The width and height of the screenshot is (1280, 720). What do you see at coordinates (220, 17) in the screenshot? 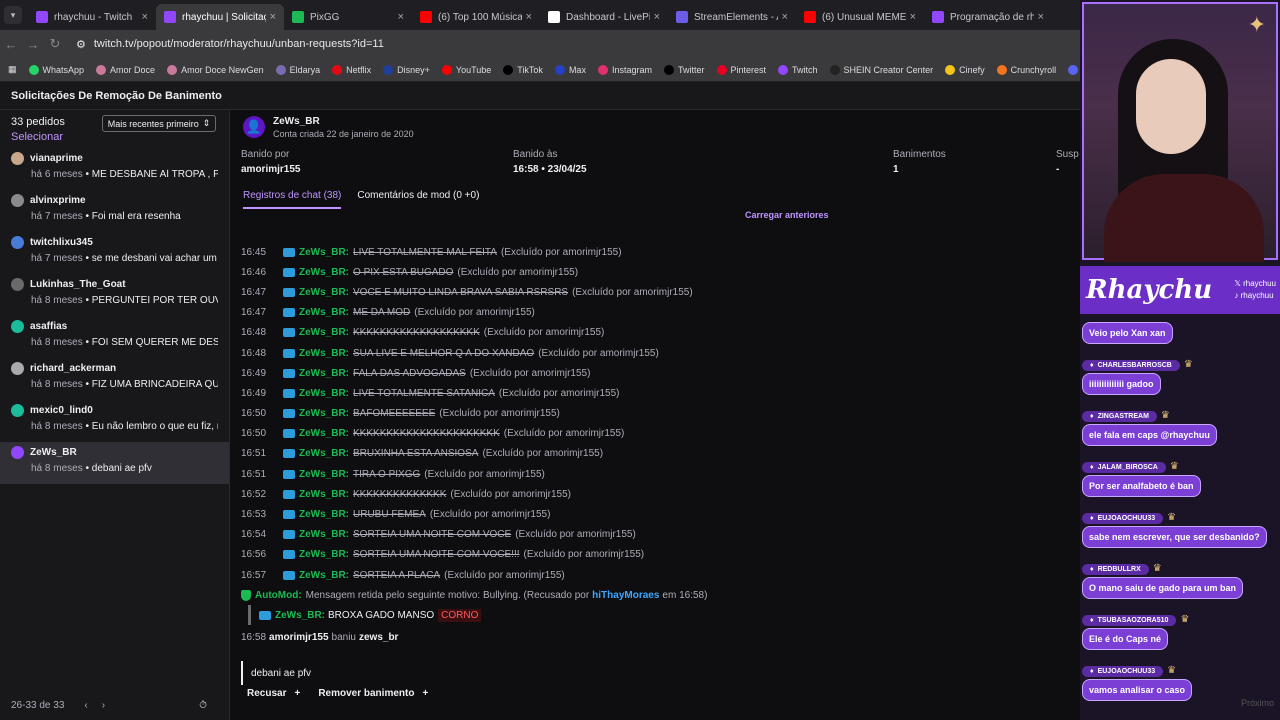
I see `browser-tab: rhaychuu | Solicitações ×` at bounding box center [220, 17].